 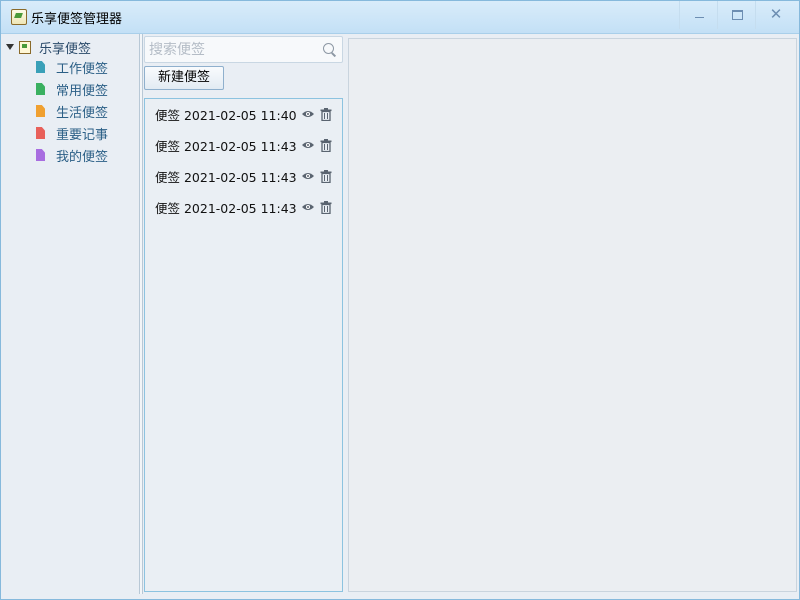 What do you see at coordinates (25, 47) in the screenshot?
I see `notebook-icon` at bounding box center [25, 47].